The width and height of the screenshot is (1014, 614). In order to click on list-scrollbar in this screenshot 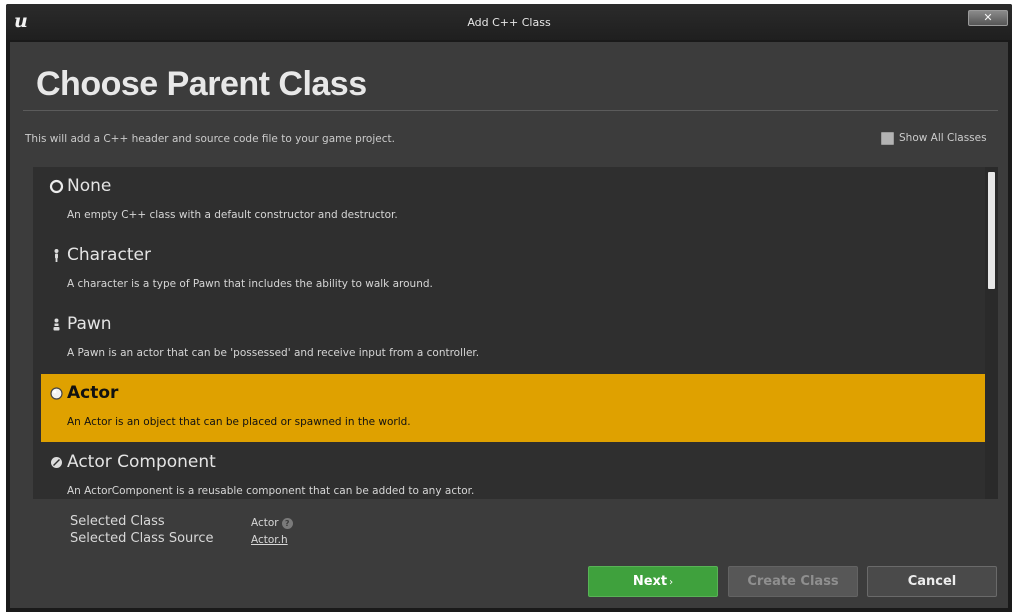, I will do `click(991, 333)`.